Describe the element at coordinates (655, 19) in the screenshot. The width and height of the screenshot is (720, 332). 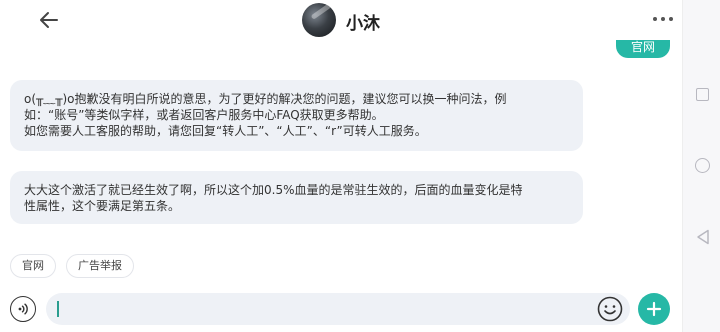
I see `more-dots-icon` at that location.